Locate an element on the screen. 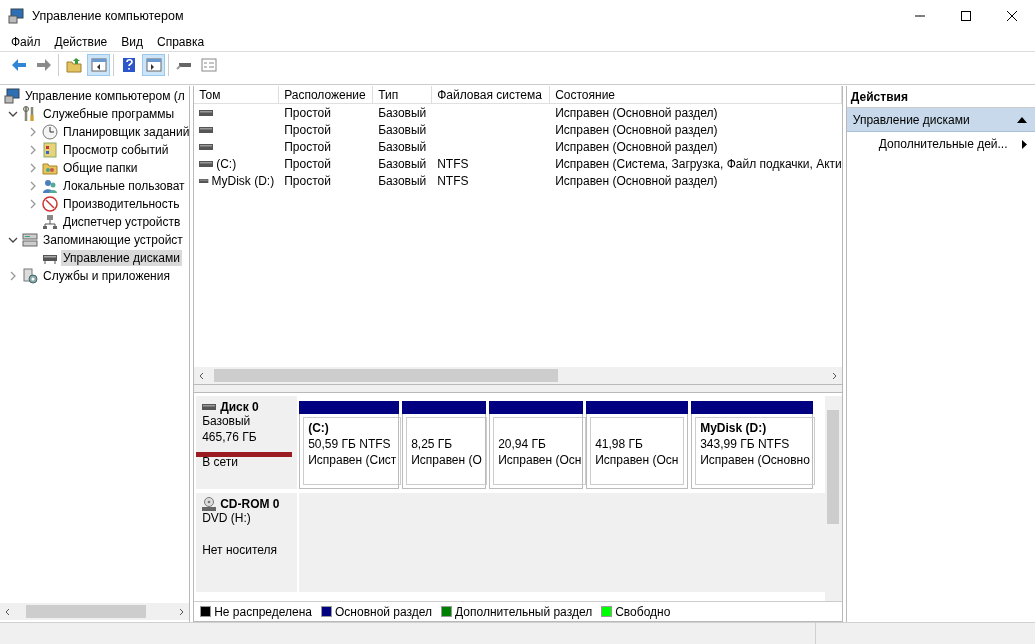 This screenshot has width=1035, height=644. menu-item: Файл is located at coordinates (26, 41).